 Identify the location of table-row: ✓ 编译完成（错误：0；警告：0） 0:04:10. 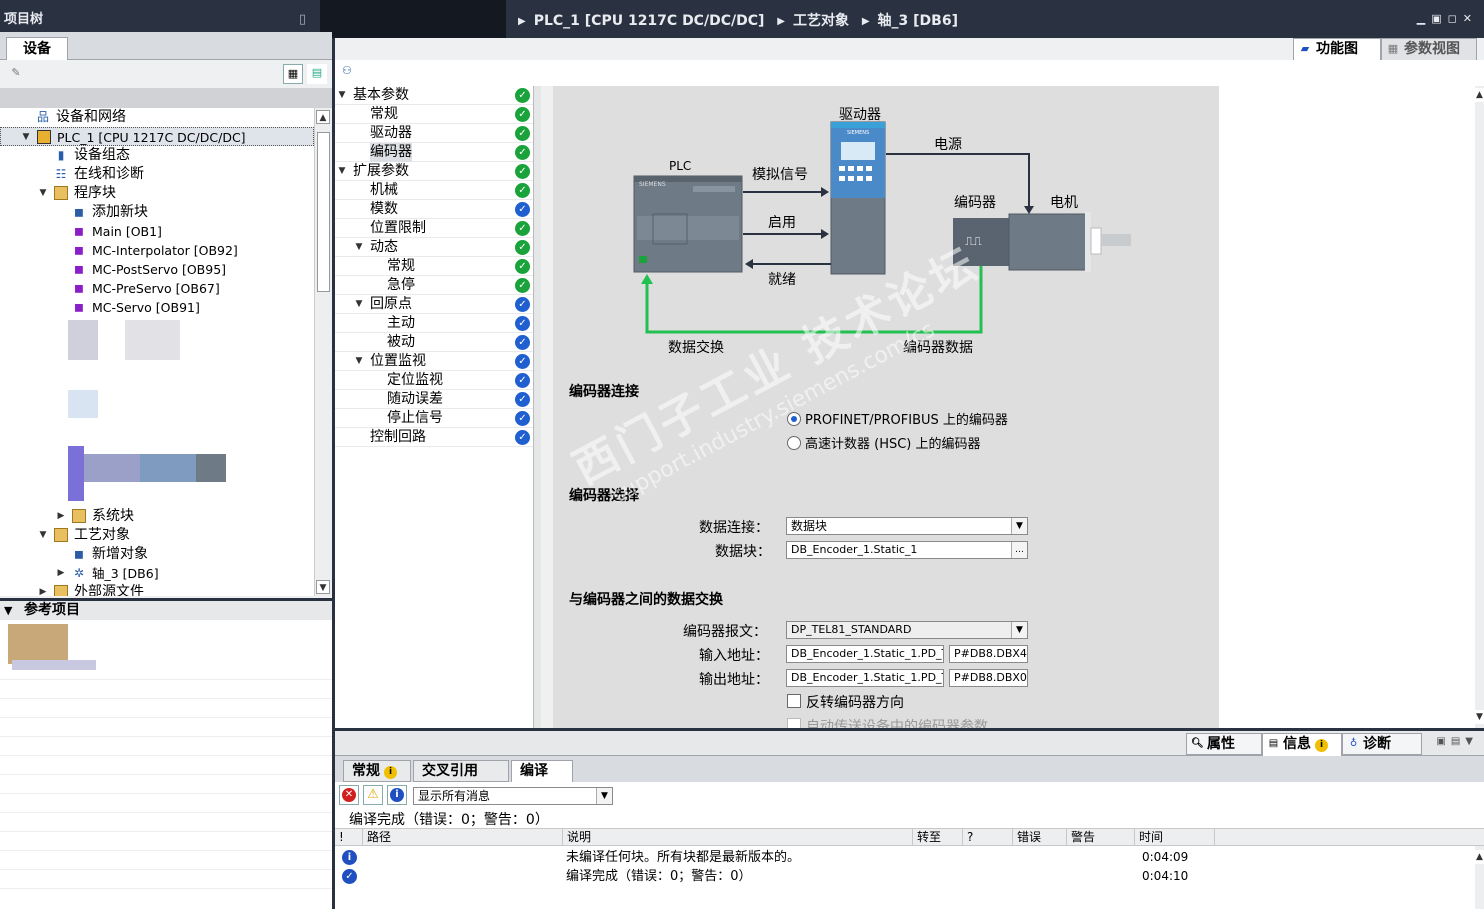
(905, 876).